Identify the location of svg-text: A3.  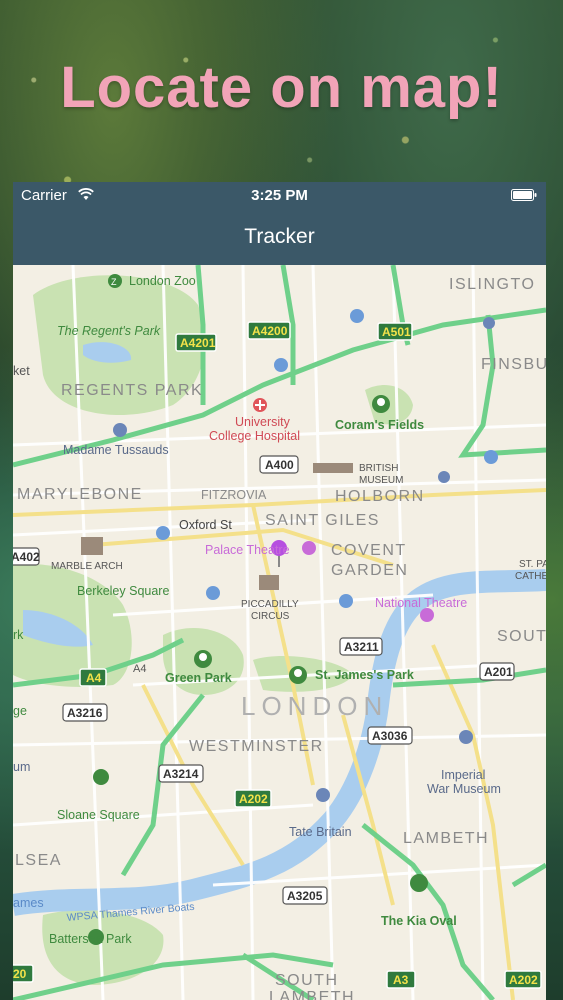
(401, 980).